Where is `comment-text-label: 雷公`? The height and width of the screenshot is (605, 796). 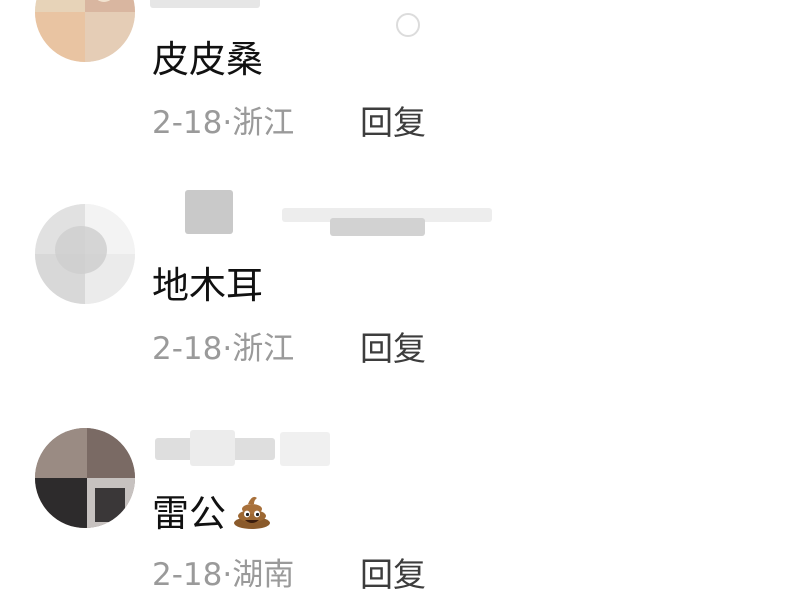
comment-text-label: 雷公 is located at coordinates (189, 513).